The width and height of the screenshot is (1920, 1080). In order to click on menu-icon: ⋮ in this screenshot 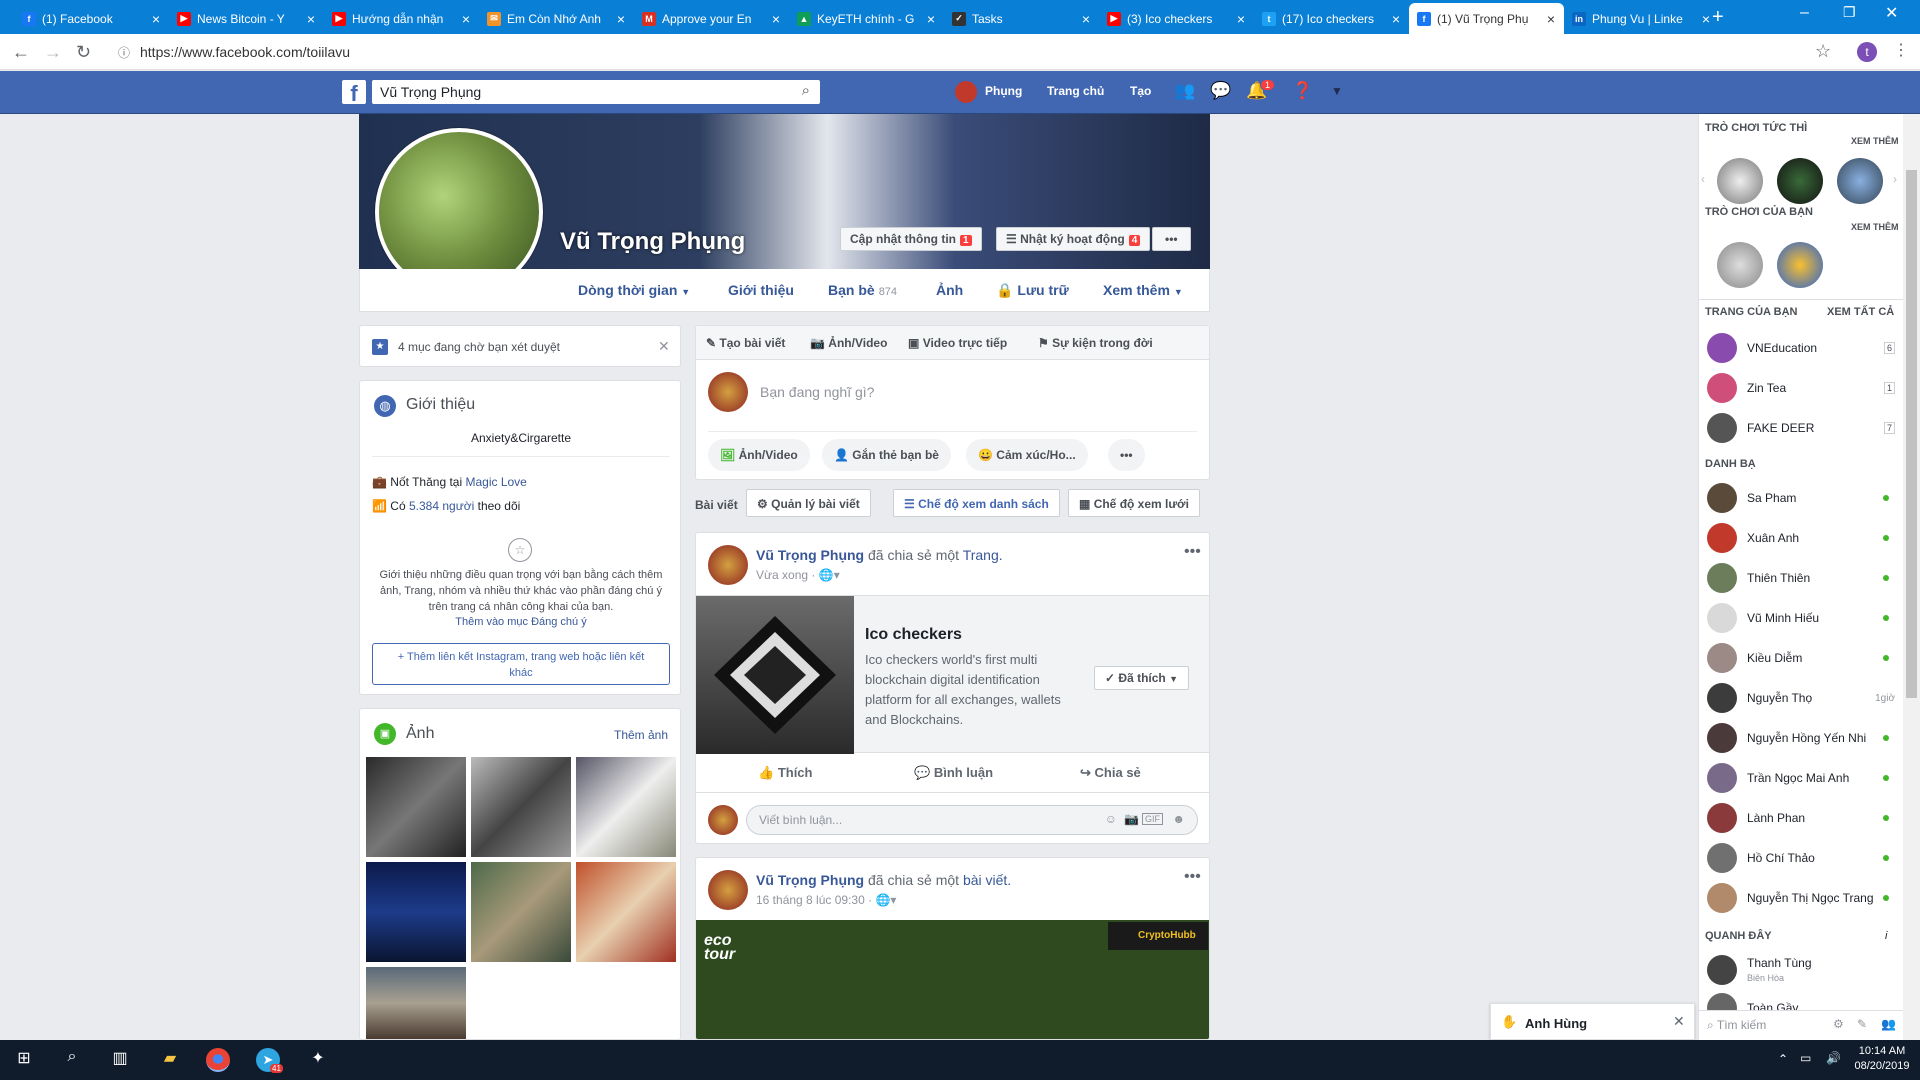, I will do `click(1901, 50)`.